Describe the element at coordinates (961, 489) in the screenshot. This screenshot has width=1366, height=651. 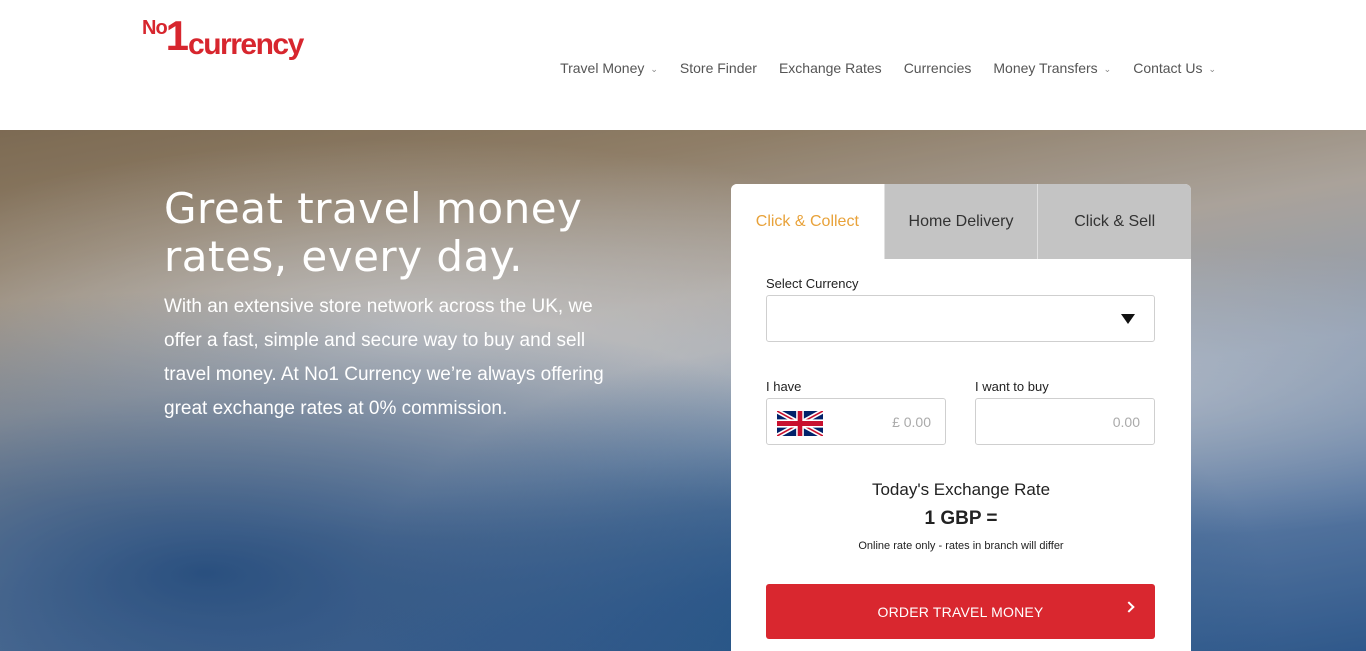
I see `exchange-rate-title: Today's Exchange Rate` at that location.